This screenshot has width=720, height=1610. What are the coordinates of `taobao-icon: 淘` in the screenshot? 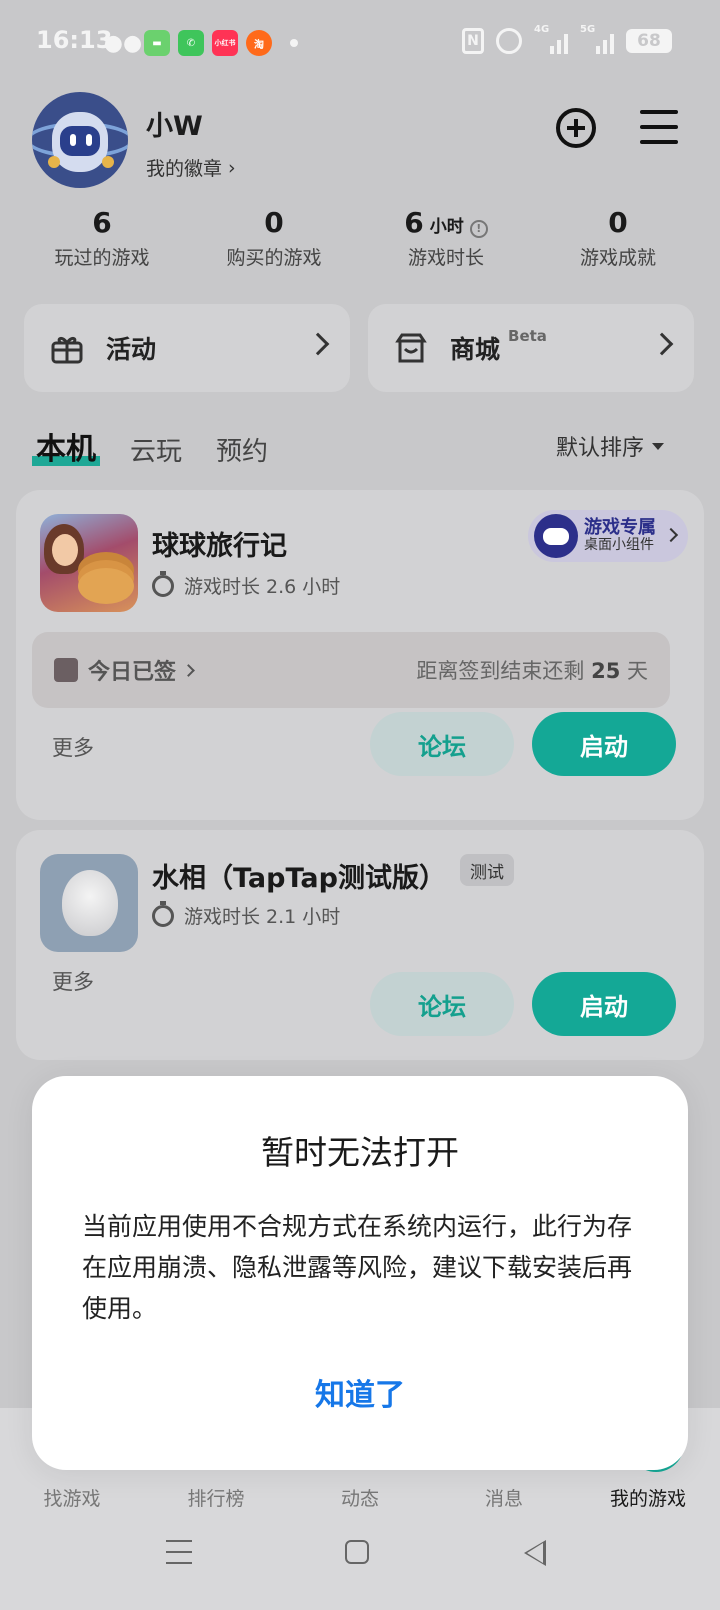 It's located at (259, 43).